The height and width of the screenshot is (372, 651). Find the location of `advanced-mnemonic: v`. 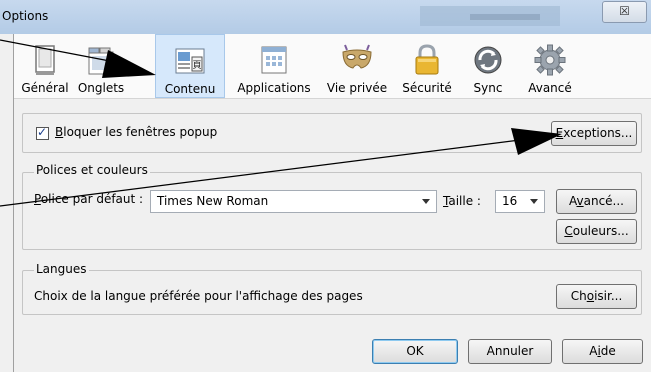

advanced-mnemonic: v is located at coordinates (580, 201).